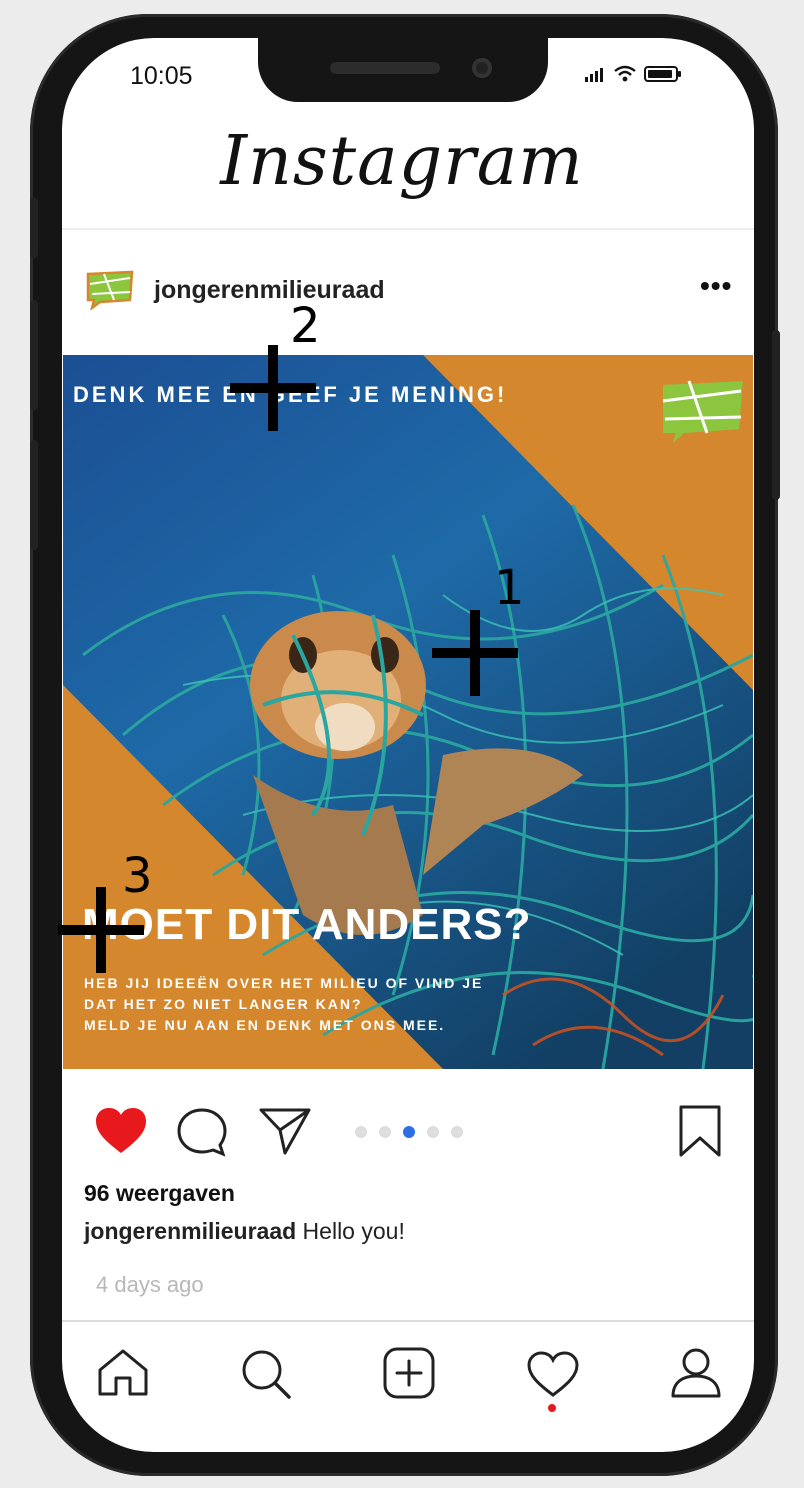  Describe the element at coordinates (385, 68) in the screenshot. I see `speaker` at that location.